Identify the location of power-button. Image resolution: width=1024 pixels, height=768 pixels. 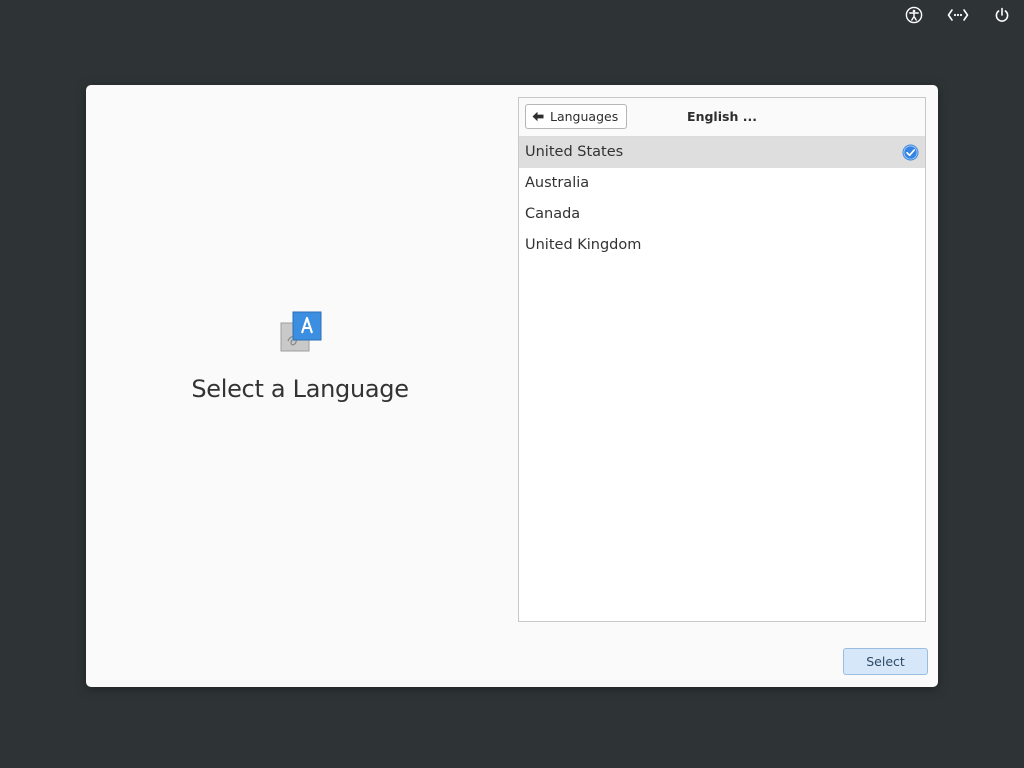
(1002, 15).